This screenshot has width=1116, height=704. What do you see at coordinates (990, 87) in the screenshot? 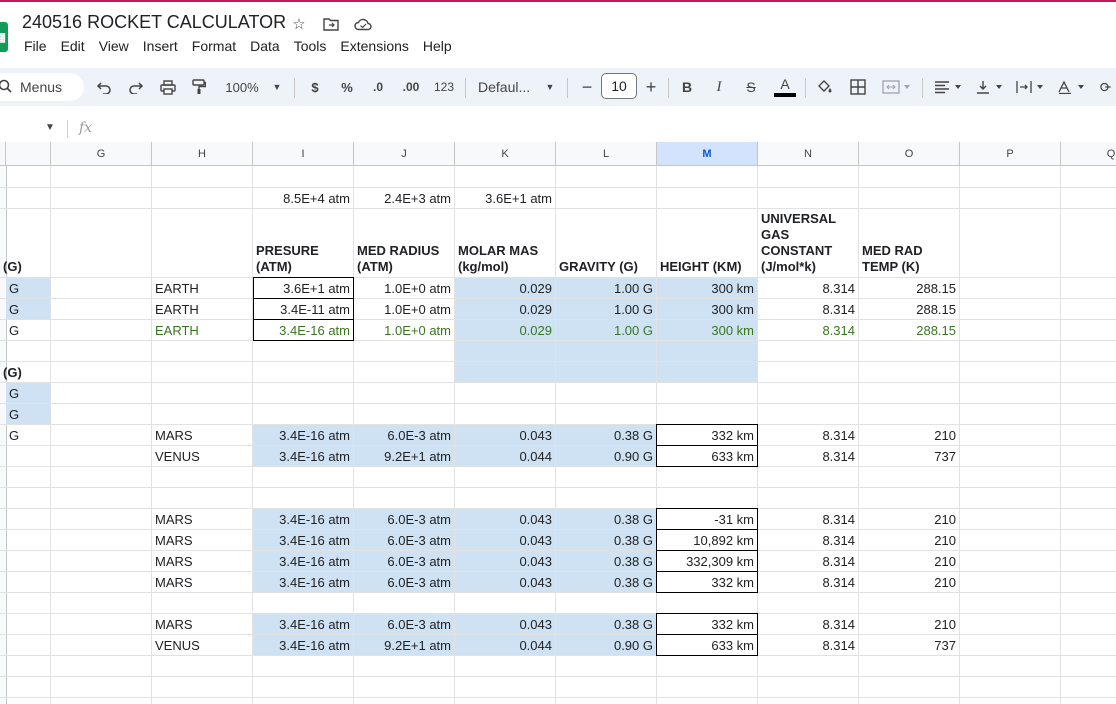
I see `vertical-align-icon` at bounding box center [990, 87].